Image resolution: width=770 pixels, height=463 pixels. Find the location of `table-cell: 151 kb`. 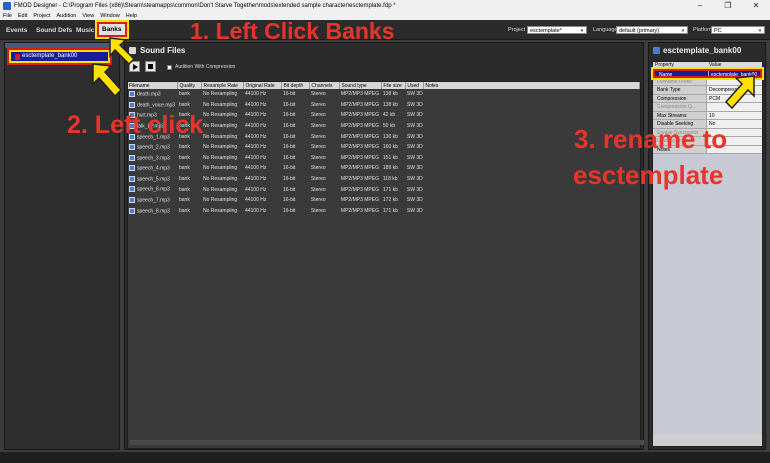

table-cell: 151 kb is located at coordinates (390, 157).